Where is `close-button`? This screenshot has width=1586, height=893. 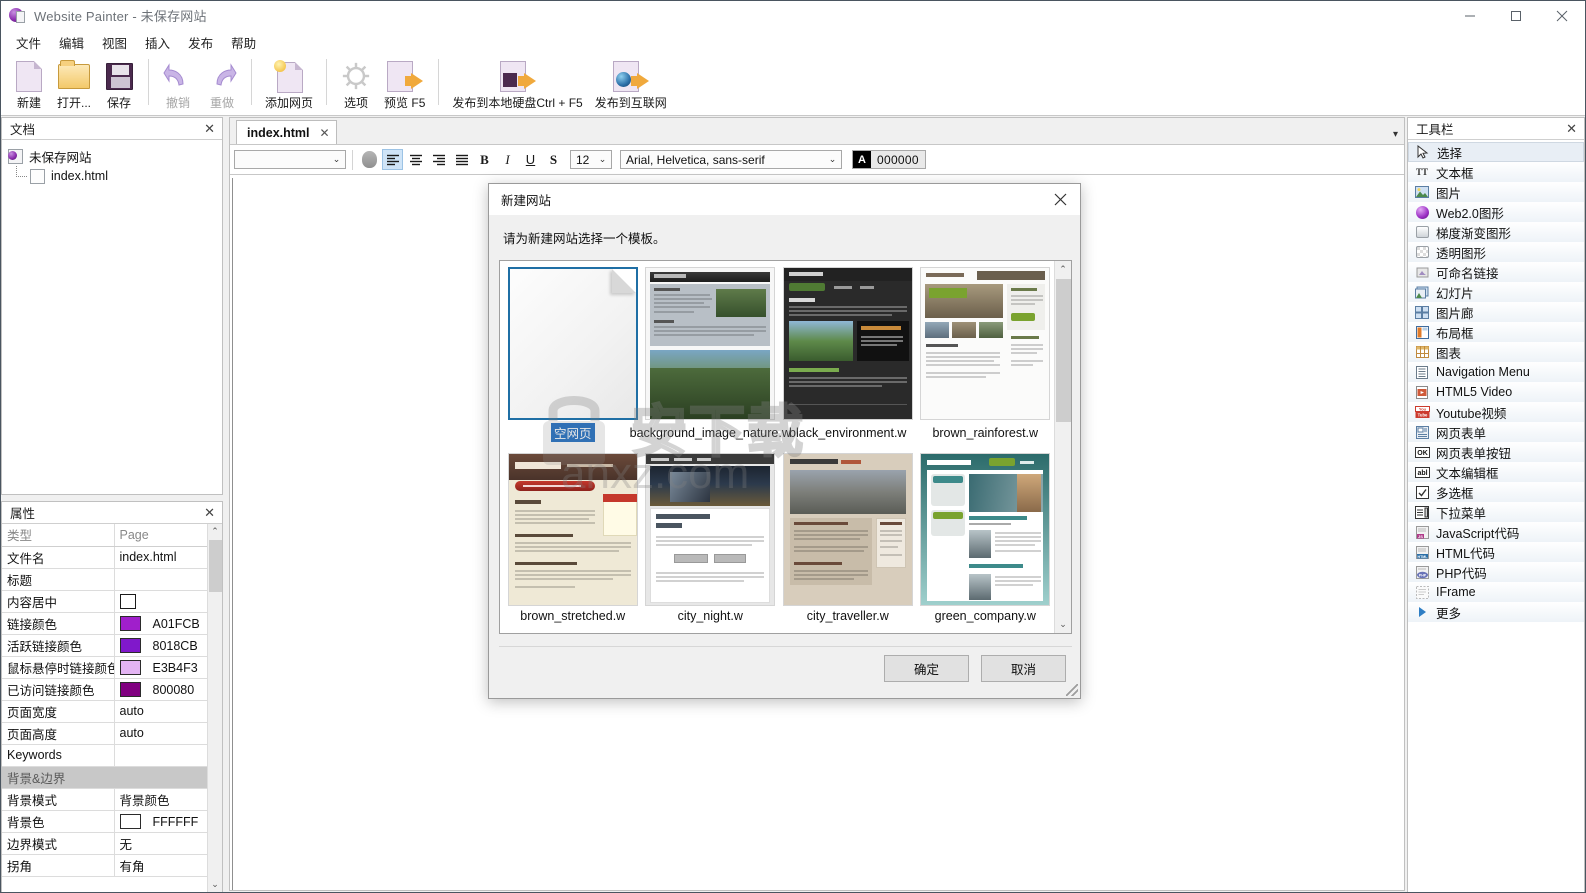
close-button is located at coordinates (1562, 15).